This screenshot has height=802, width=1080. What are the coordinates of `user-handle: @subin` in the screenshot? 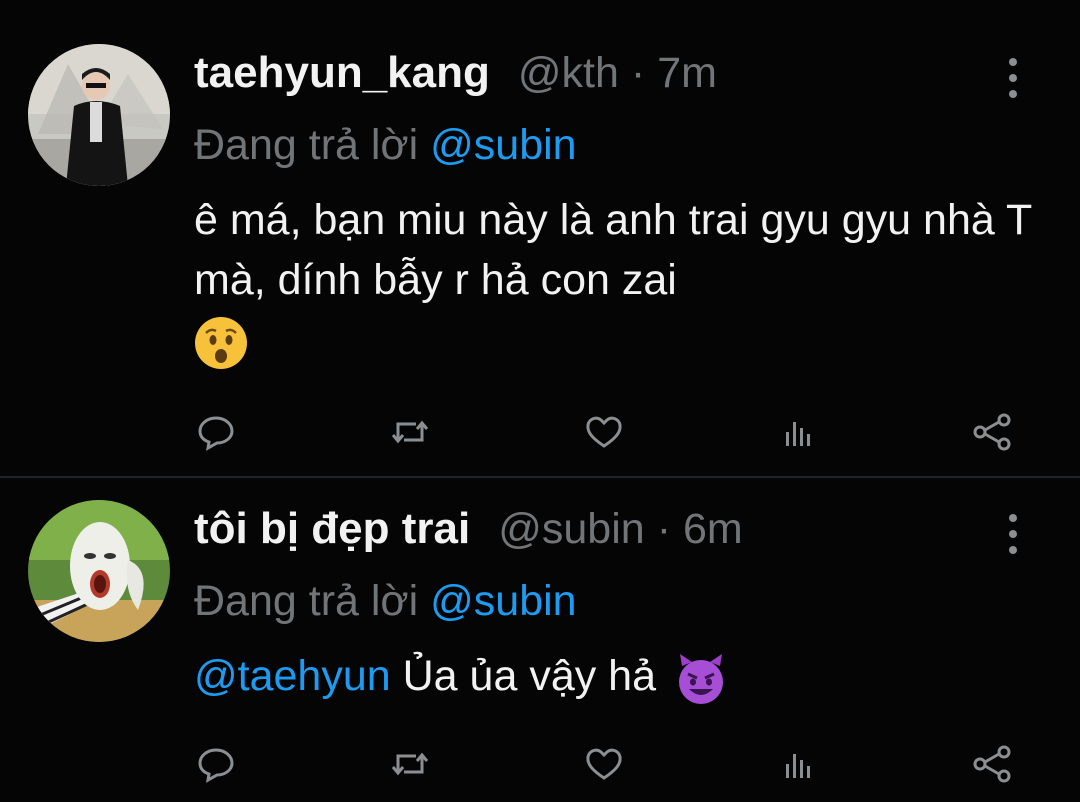 It's located at (571, 529).